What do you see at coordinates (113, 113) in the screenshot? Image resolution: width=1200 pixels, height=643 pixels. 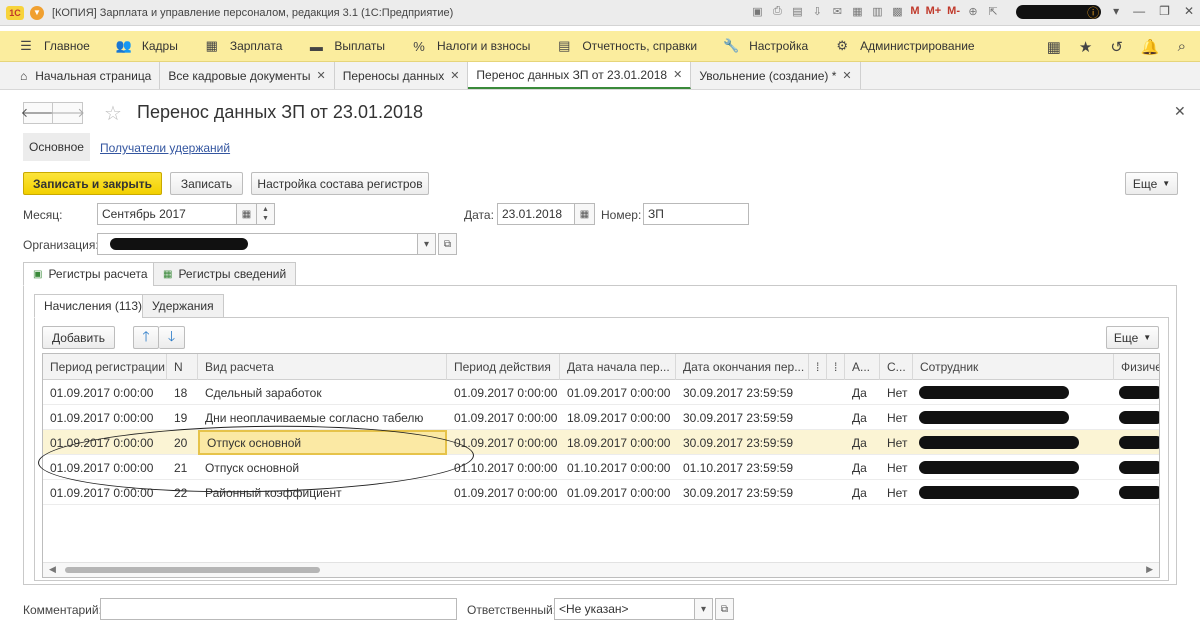 I see `favorite-star-icon: ☆` at bounding box center [113, 113].